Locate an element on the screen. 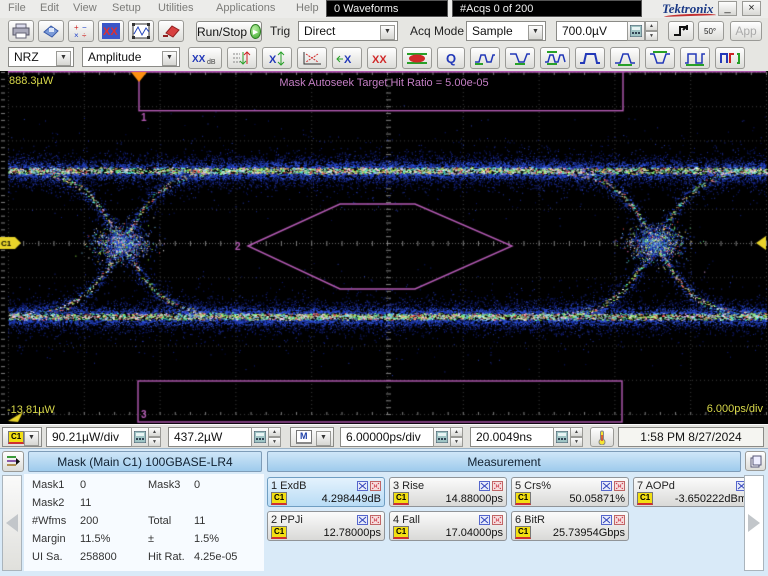 The image size is (768, 576). svg-text: XX is located at coordinates (199, 59).